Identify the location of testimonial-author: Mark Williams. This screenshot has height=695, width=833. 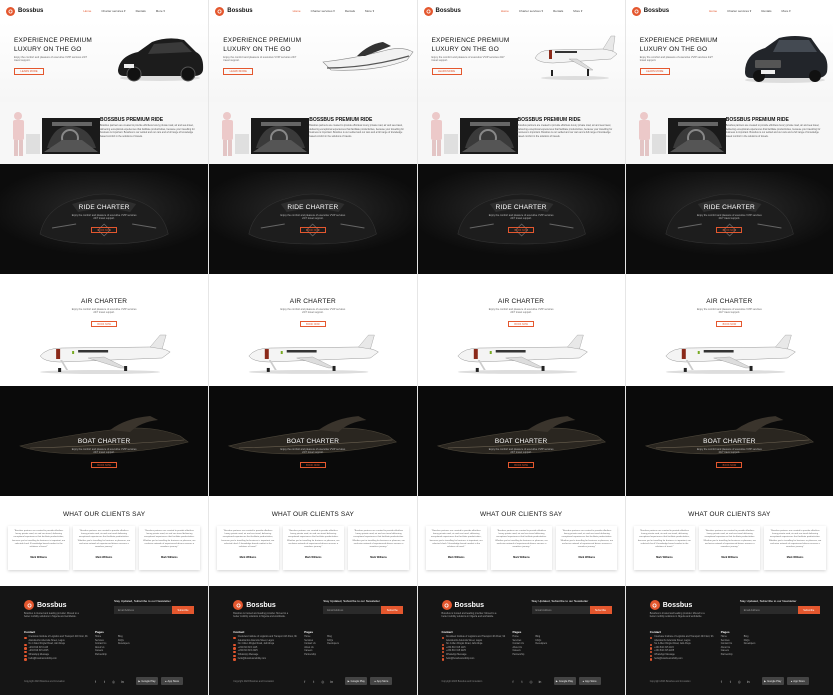
(456, 558).